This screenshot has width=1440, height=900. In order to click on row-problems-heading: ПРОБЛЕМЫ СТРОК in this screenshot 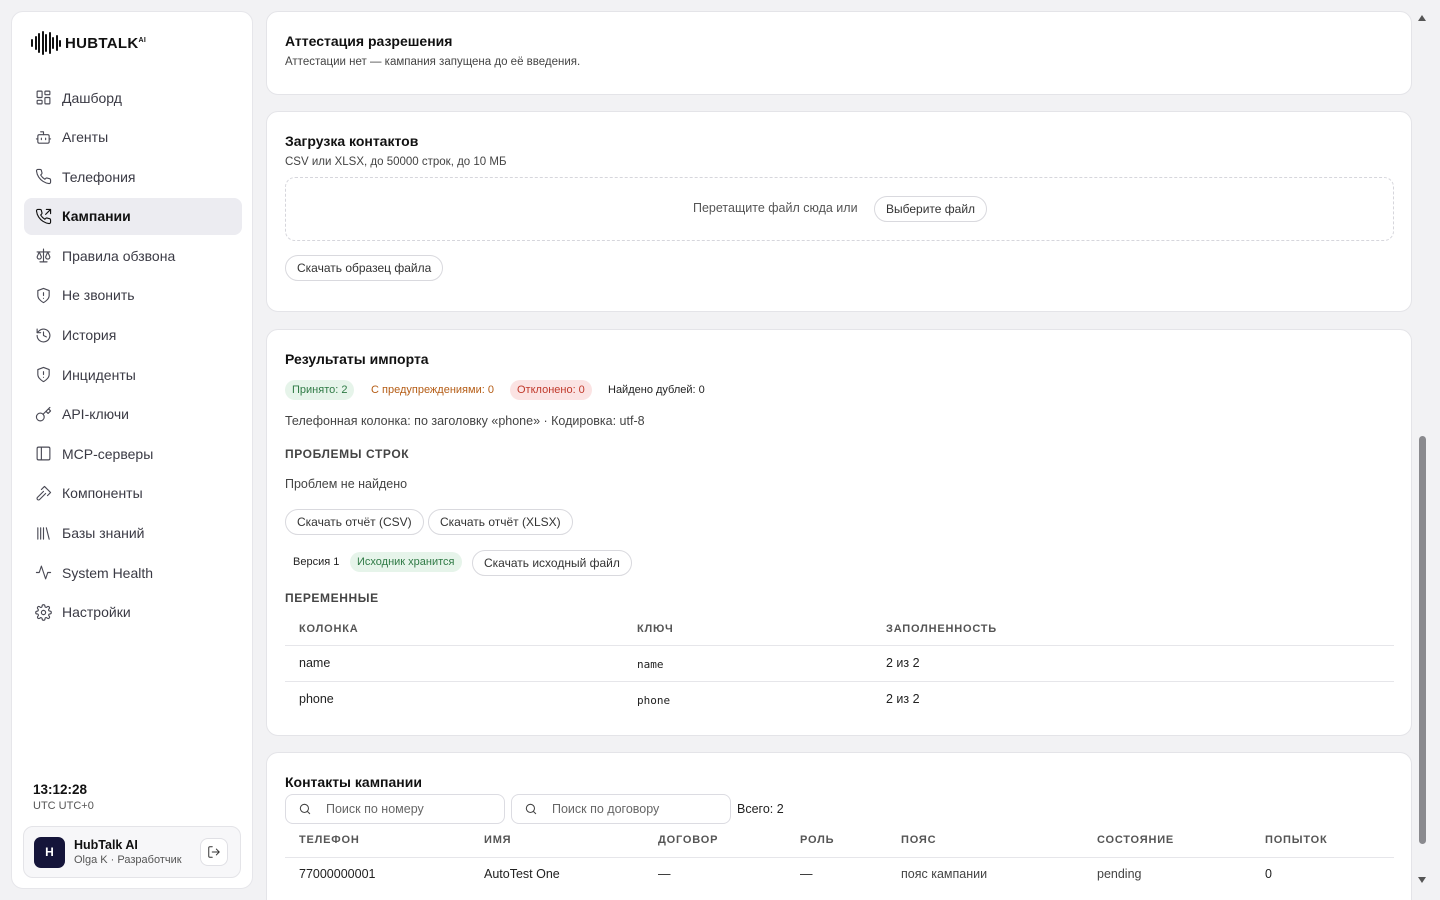, I will do `click(347, 454)`.